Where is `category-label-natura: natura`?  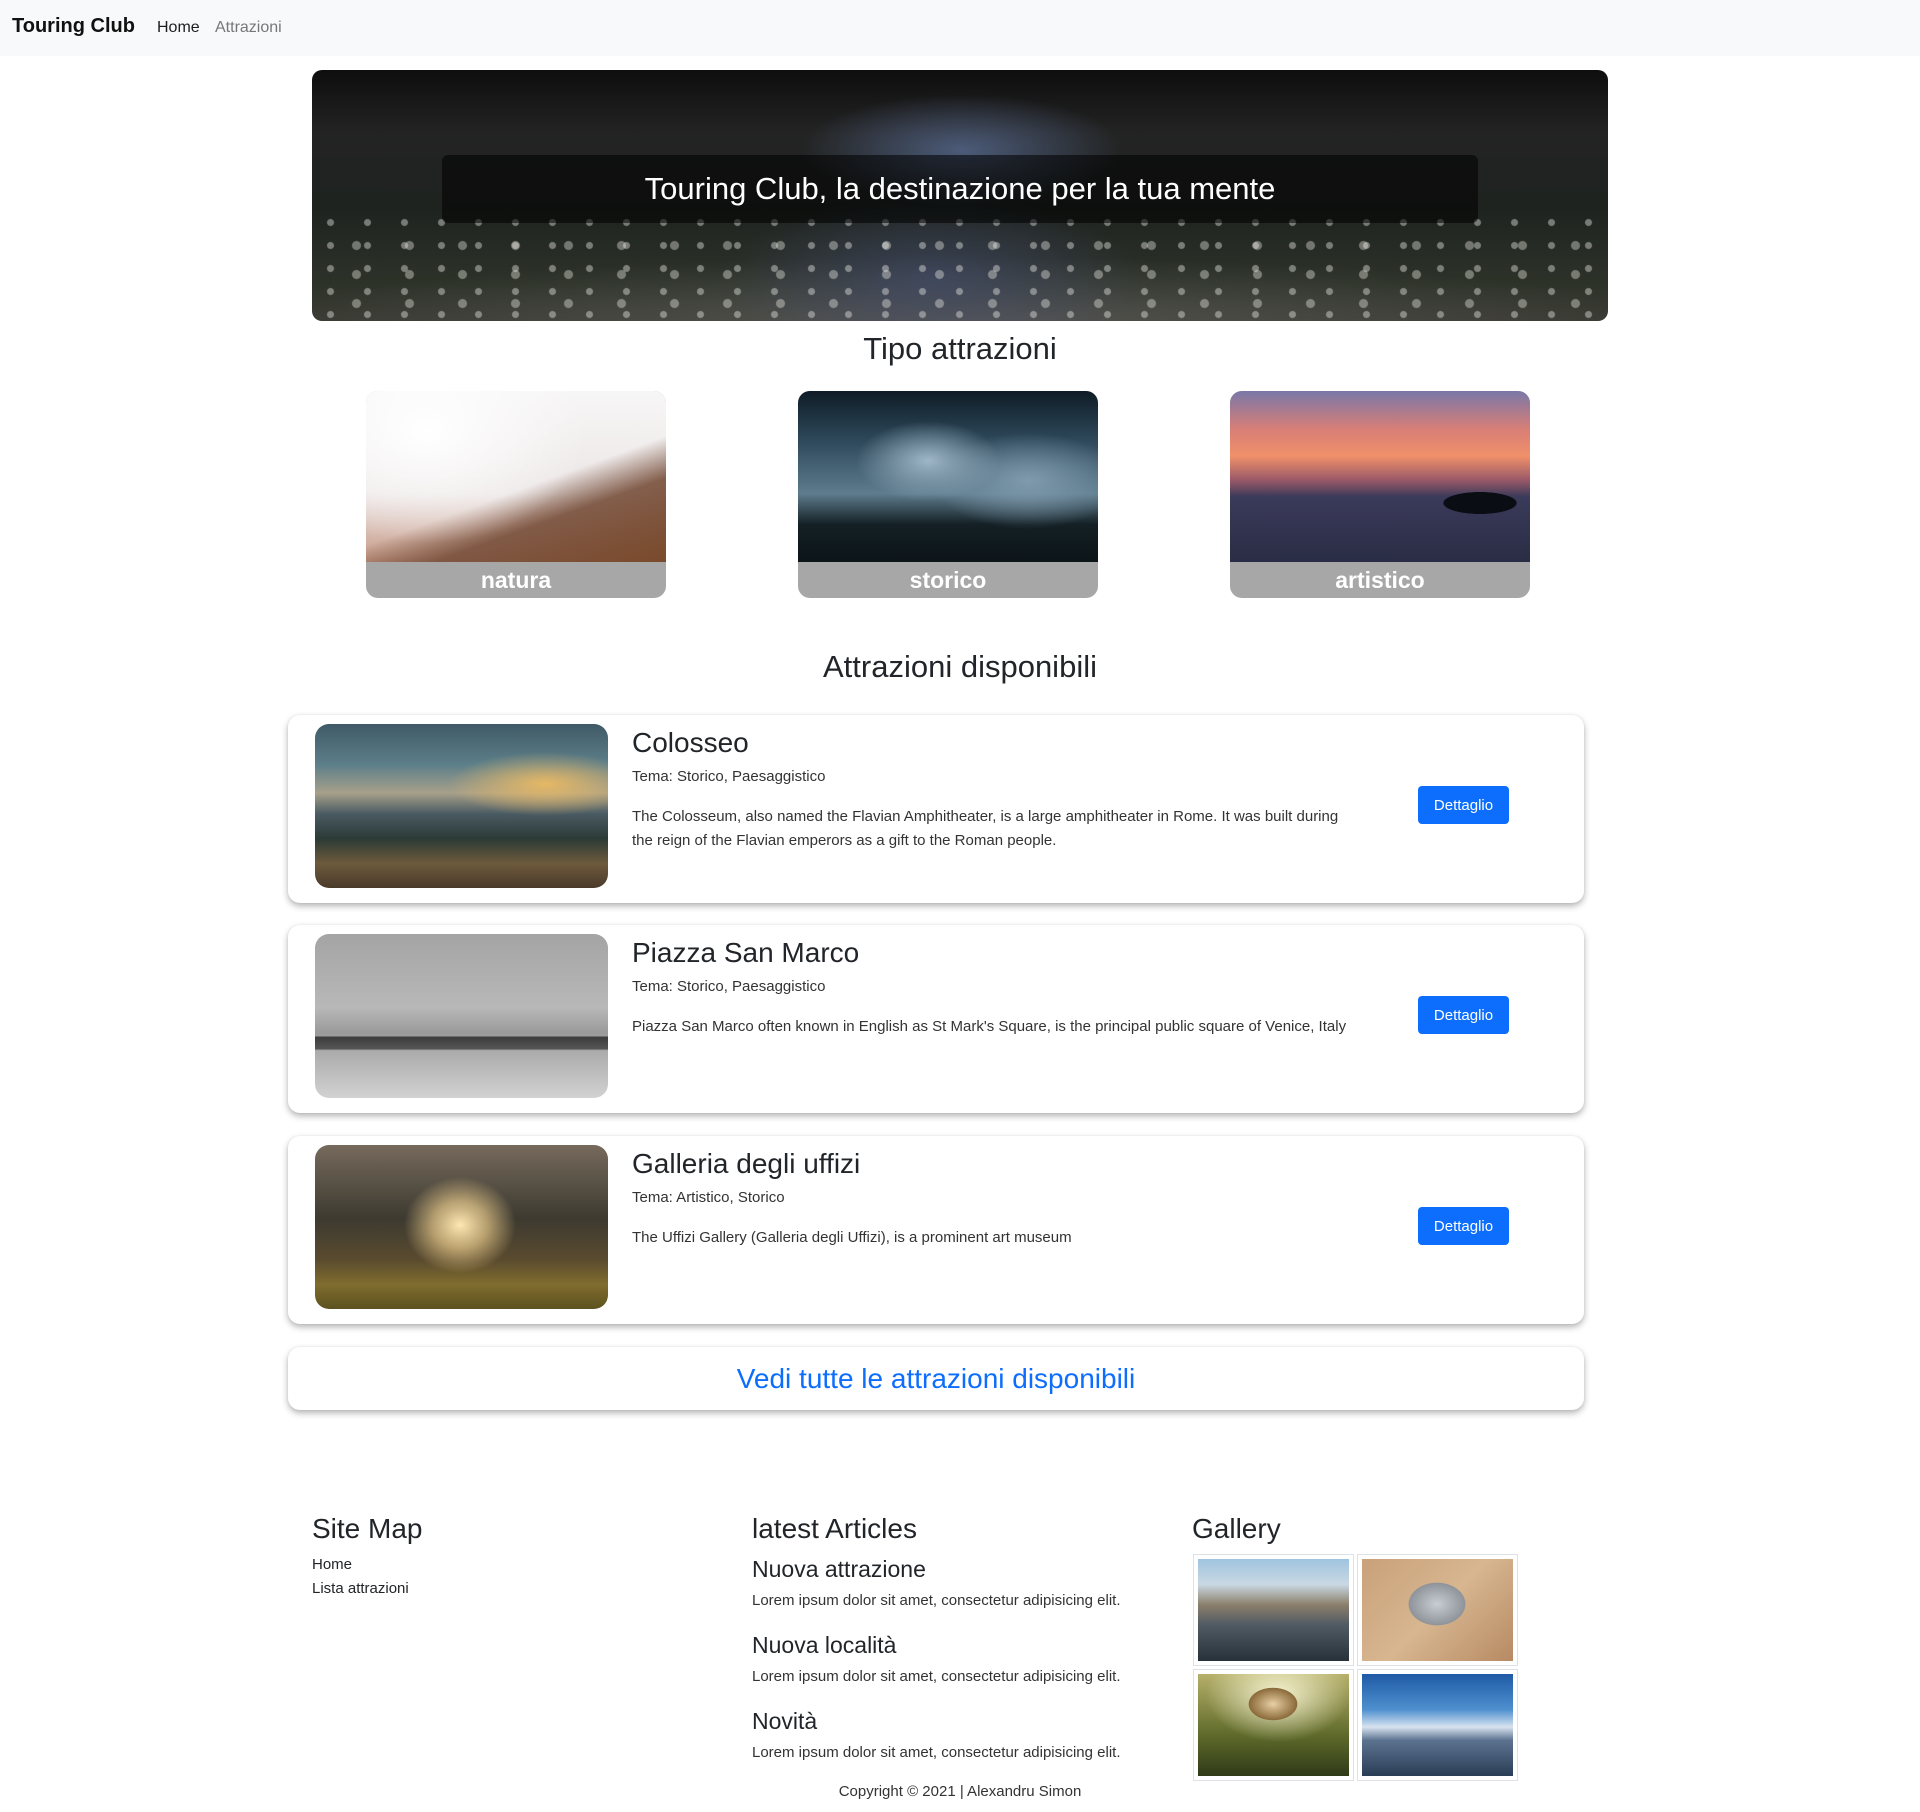 category-label-natura: natura is located at coordinates (516, 579).